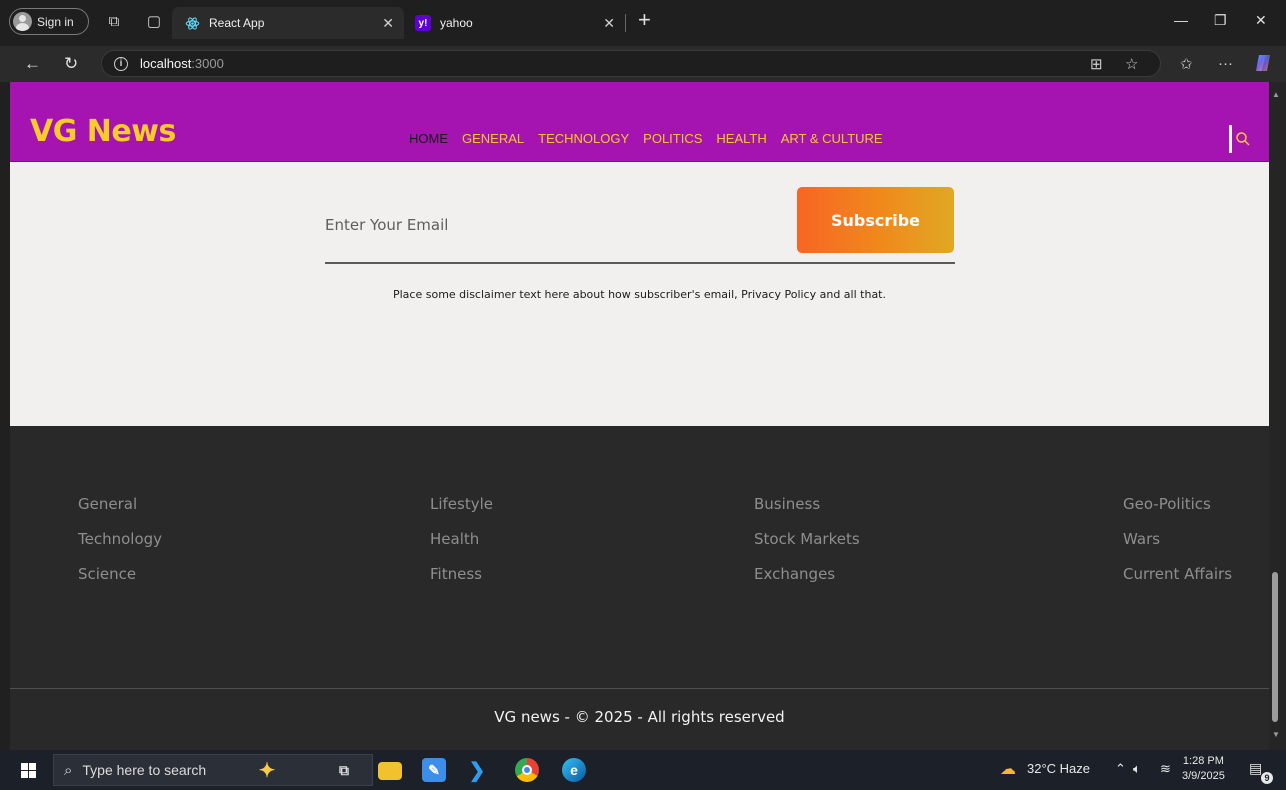  What do you see at coordinates (121, 63) in the screenshot?
I see `site-info-icon: i` at bounding box center [121, 63].